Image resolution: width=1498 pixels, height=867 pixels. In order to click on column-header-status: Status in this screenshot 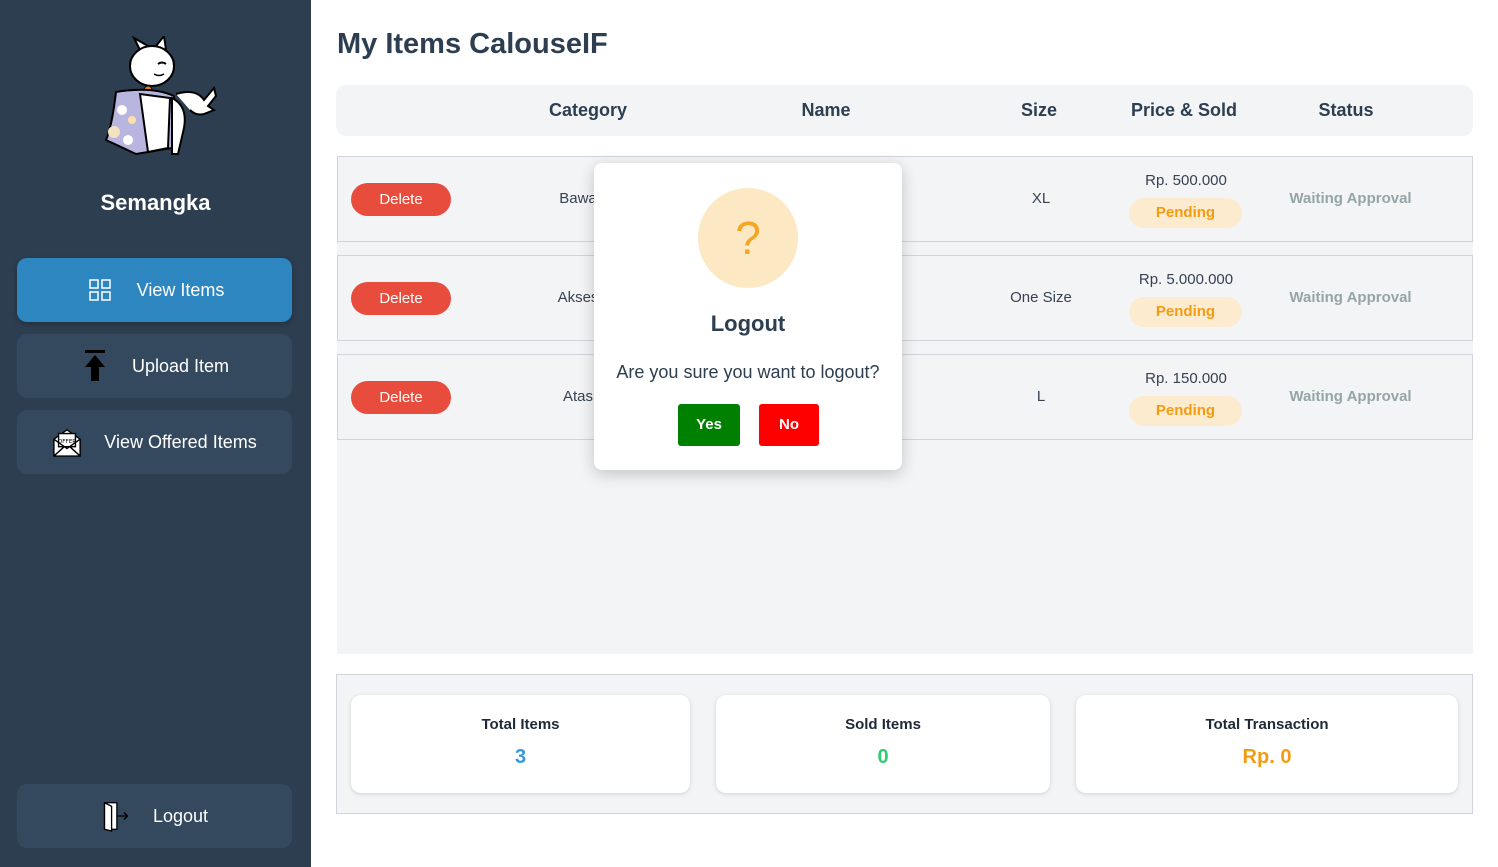, I will do `click(1346, 110)`.